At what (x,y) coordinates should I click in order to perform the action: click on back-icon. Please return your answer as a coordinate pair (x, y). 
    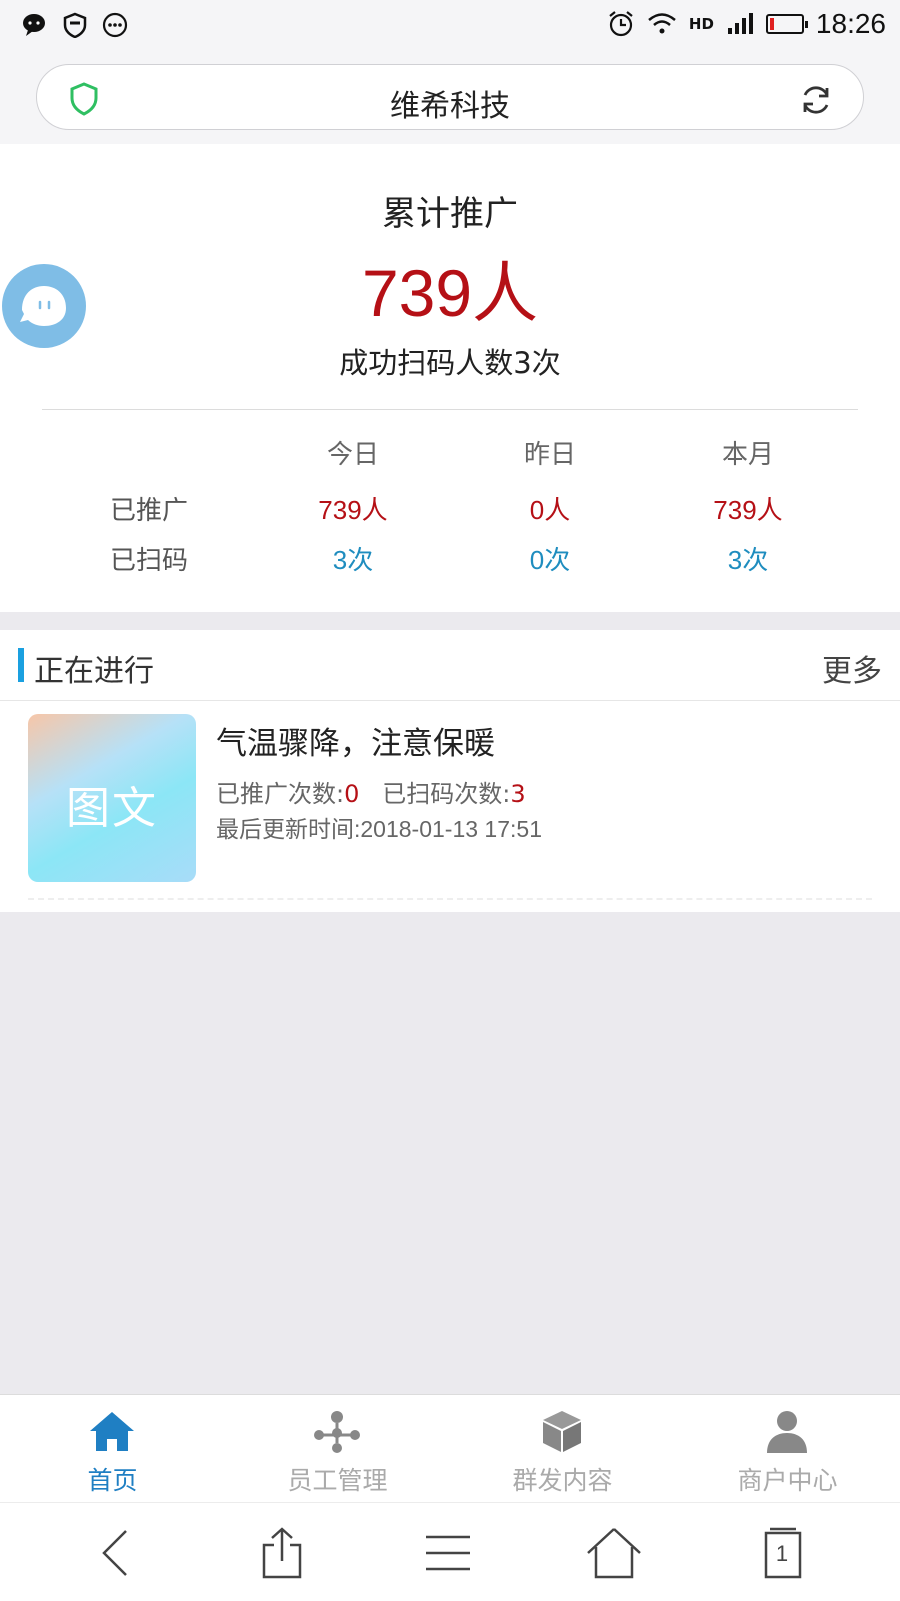
    Looking at the image, I should click on (116, 1553).